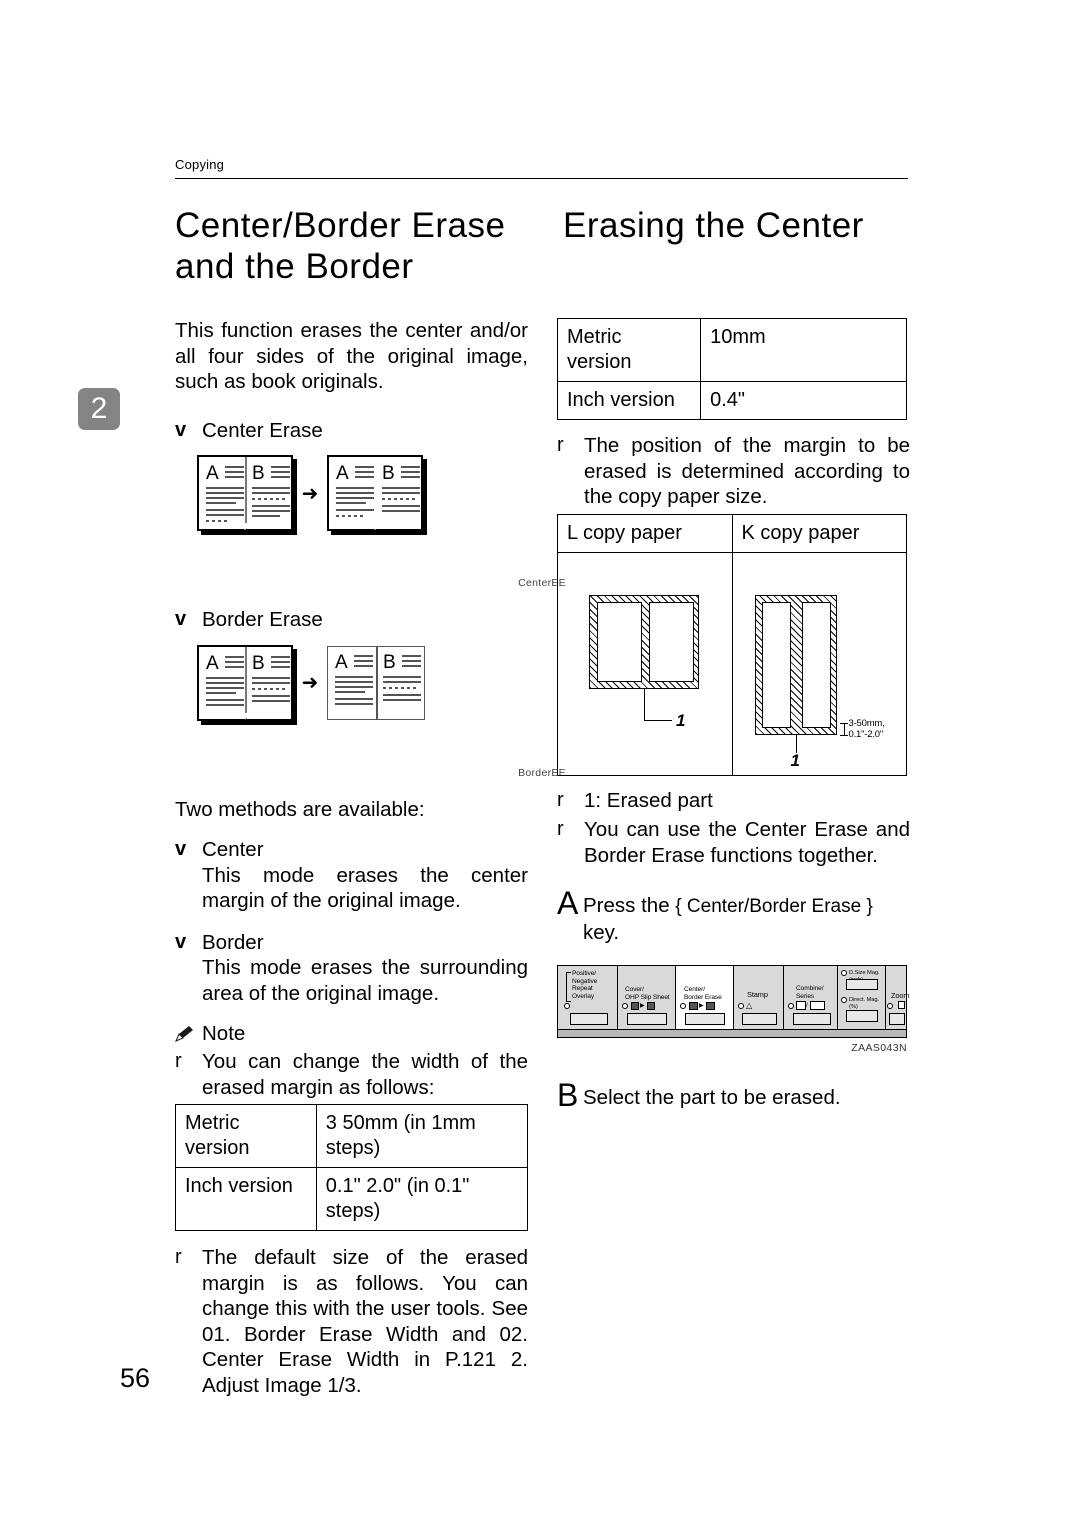 The image size is (1080, 1525). I want to click on panel-cell-combine-series: Combine/ Series /, so click(811, 998).